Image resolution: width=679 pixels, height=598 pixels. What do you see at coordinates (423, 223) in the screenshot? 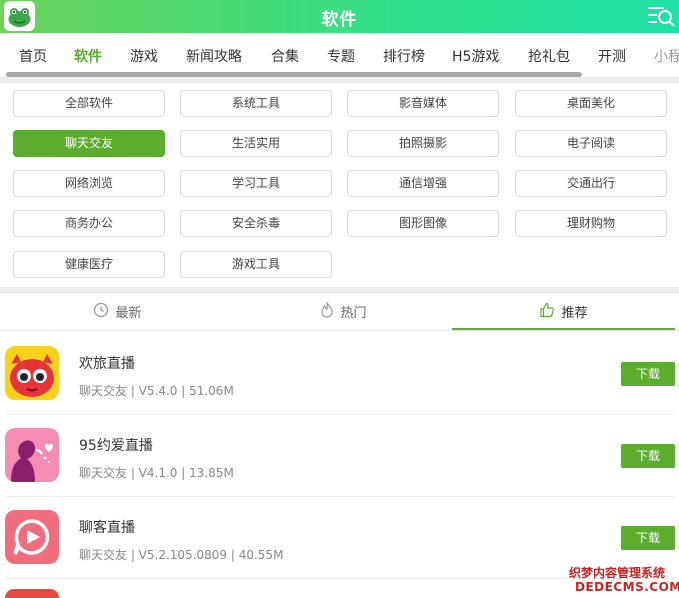
I see `category-graphics: 图形图像` at bounding box center [423, 223].